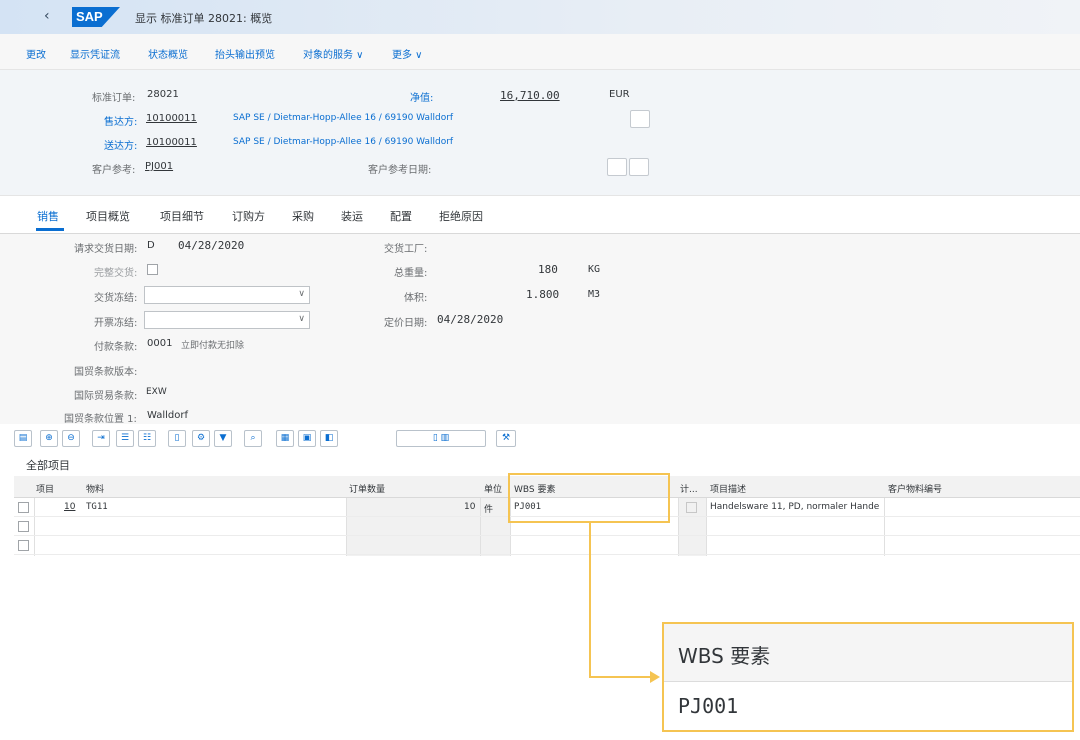  What do you see at coordinates (691, 507) in the screenshot?
I see `row-flag-checkbox` at bounding box center [691, 507].